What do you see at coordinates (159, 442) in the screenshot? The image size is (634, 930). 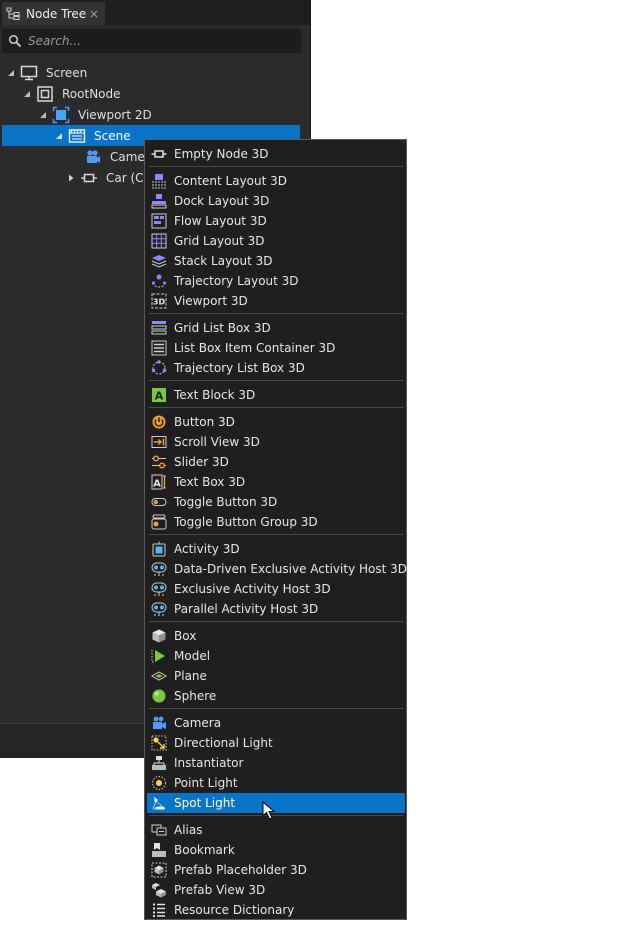 I see `scroll-view-icon` at bounding box center [159, 442].